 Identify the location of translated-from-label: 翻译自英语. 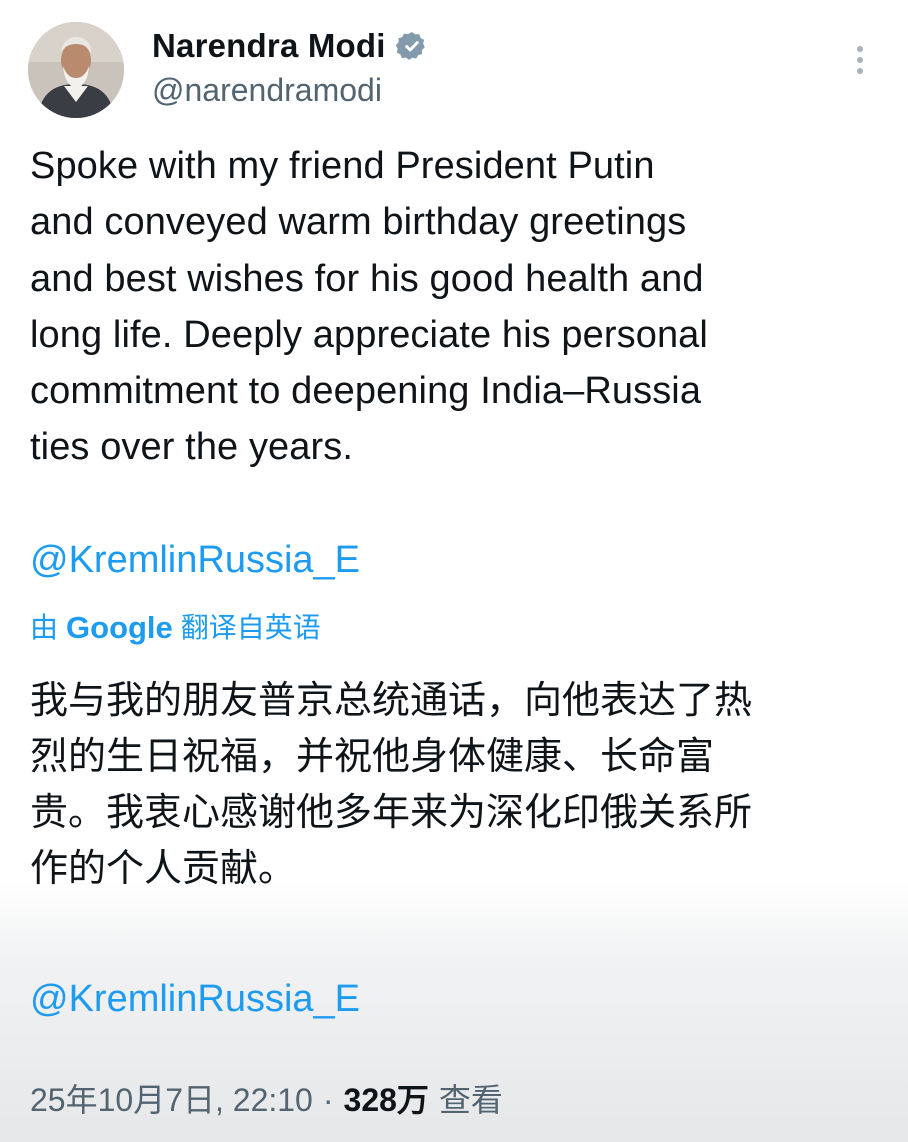
(250, 627).